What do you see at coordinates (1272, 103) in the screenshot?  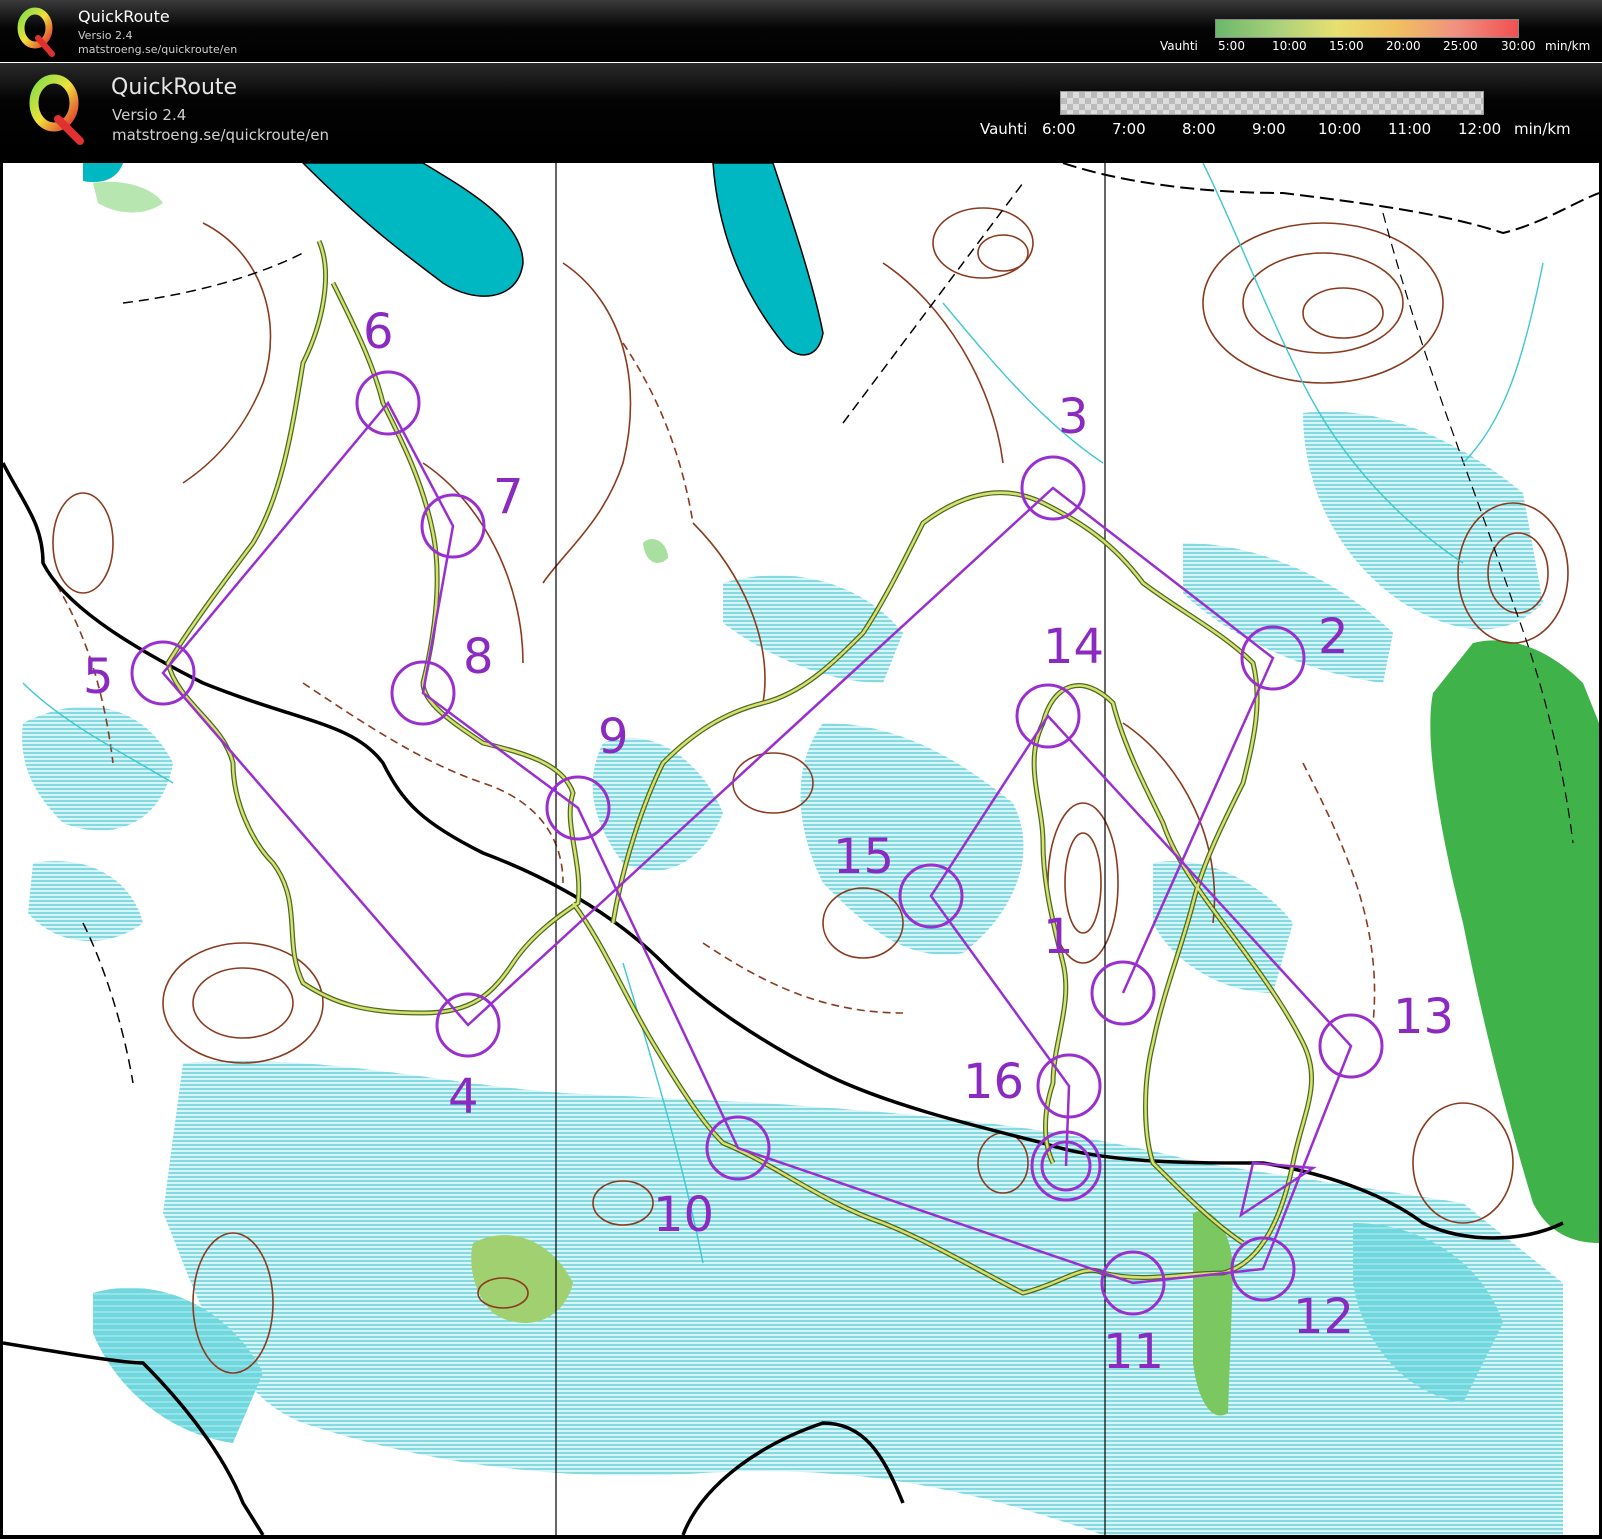 I see `pace-color-scale-large` at bounding box center [1272, 103].